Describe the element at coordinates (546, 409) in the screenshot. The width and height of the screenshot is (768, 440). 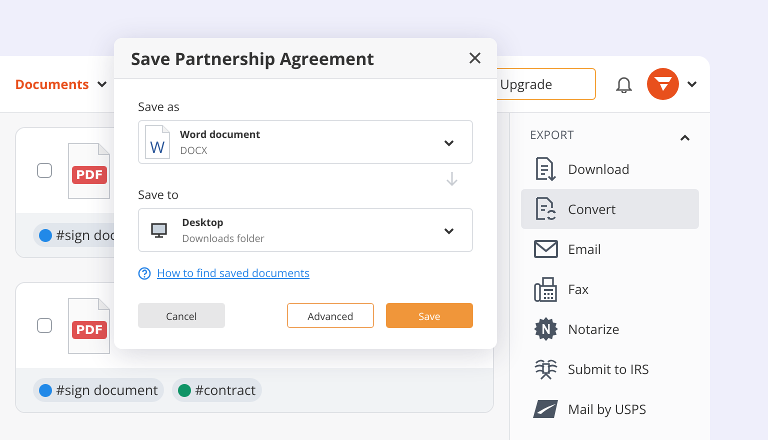
I see `eagle-mail-icon` at that location.